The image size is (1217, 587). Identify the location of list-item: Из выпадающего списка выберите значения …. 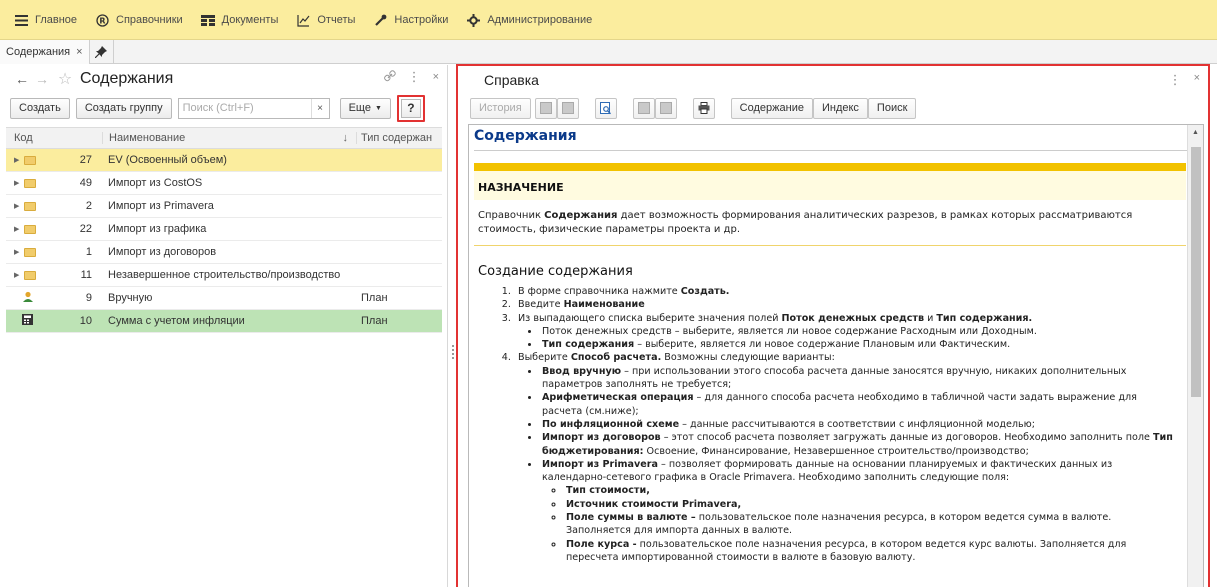
(844, 332).